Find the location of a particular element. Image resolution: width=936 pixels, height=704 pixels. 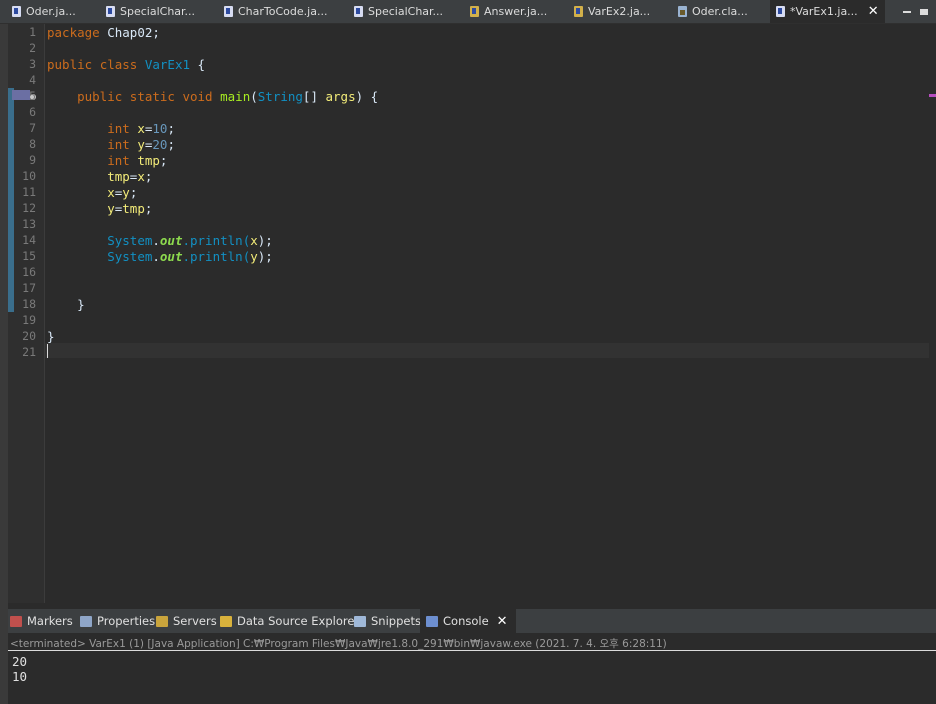

change-annotation-bar is located at coordinates (11, 200).